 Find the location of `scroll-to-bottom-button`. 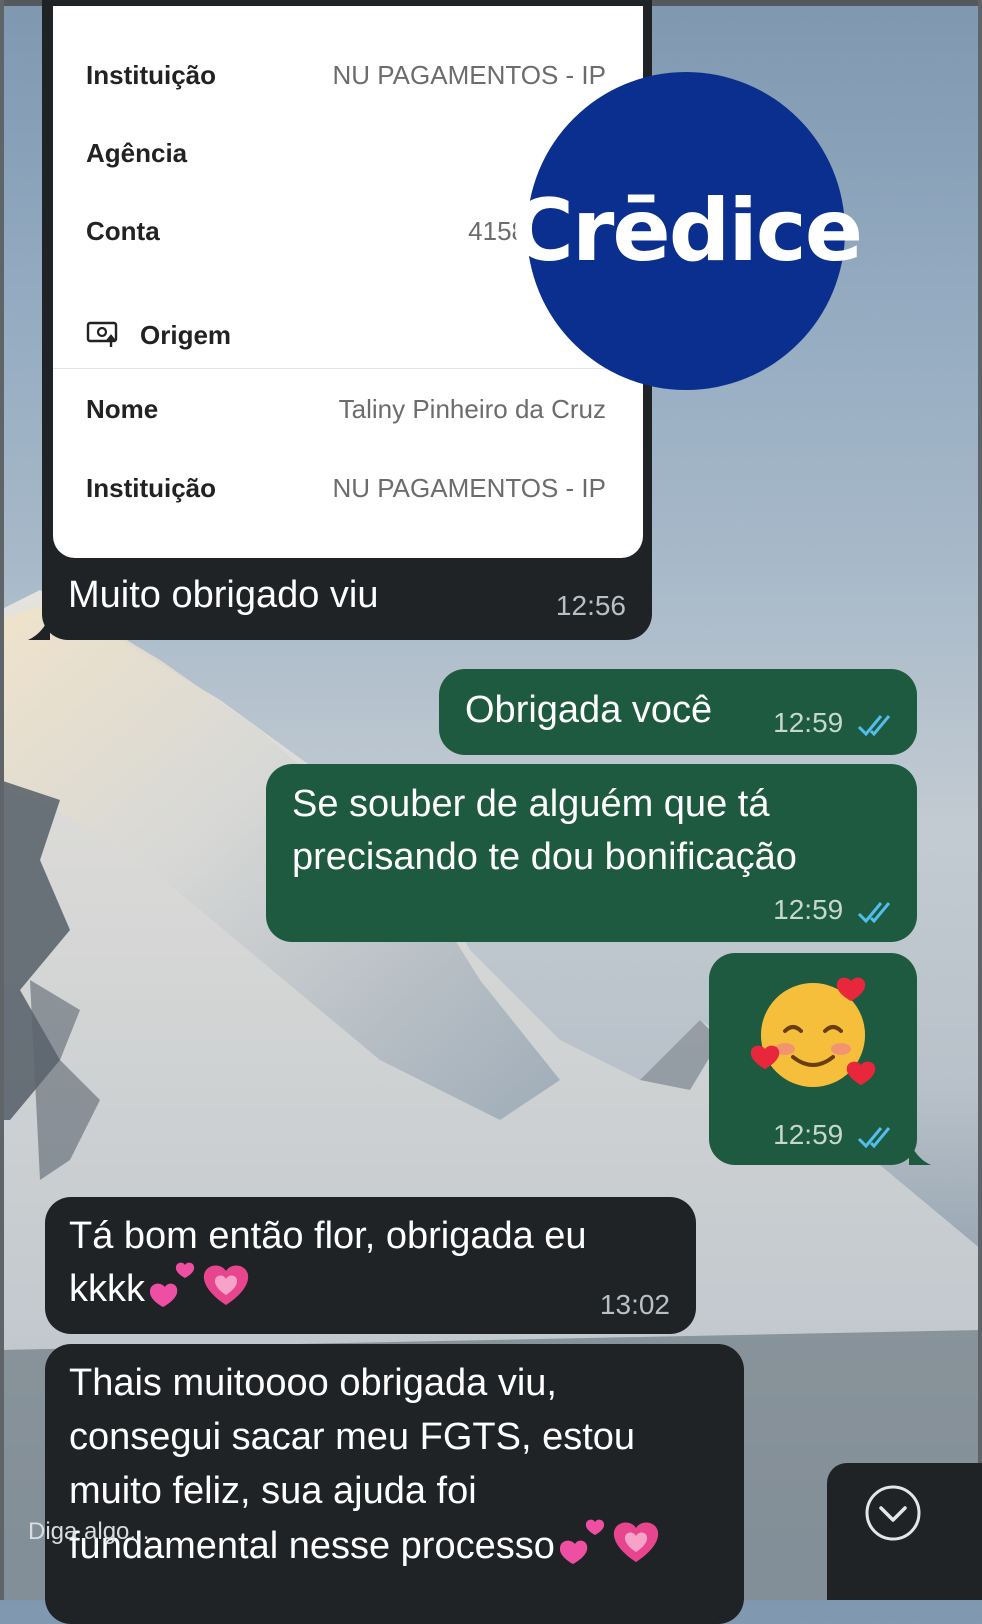

scroll-to-bottom-button is located at coordinates (904, 1531).